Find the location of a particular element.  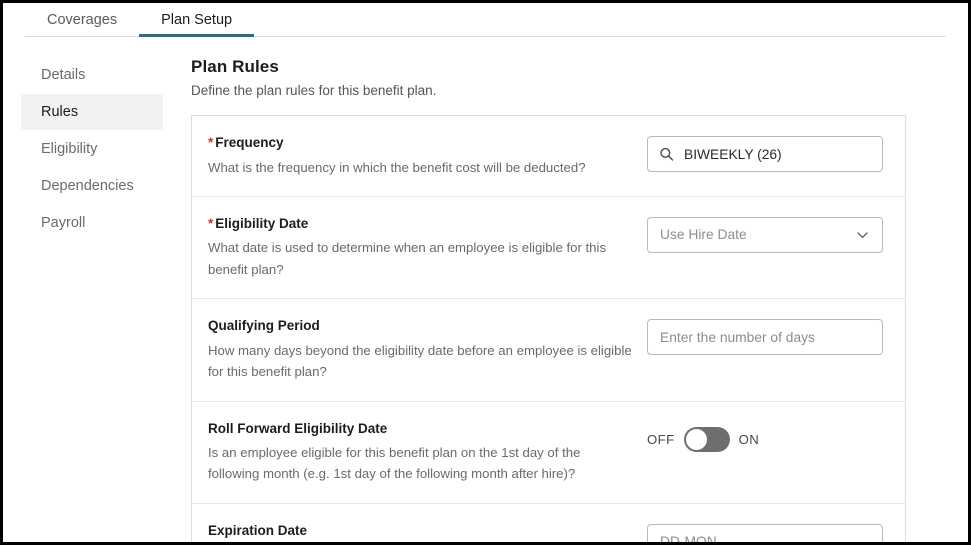

sidebar-item-label: Details is located at coordinates (63, 75).